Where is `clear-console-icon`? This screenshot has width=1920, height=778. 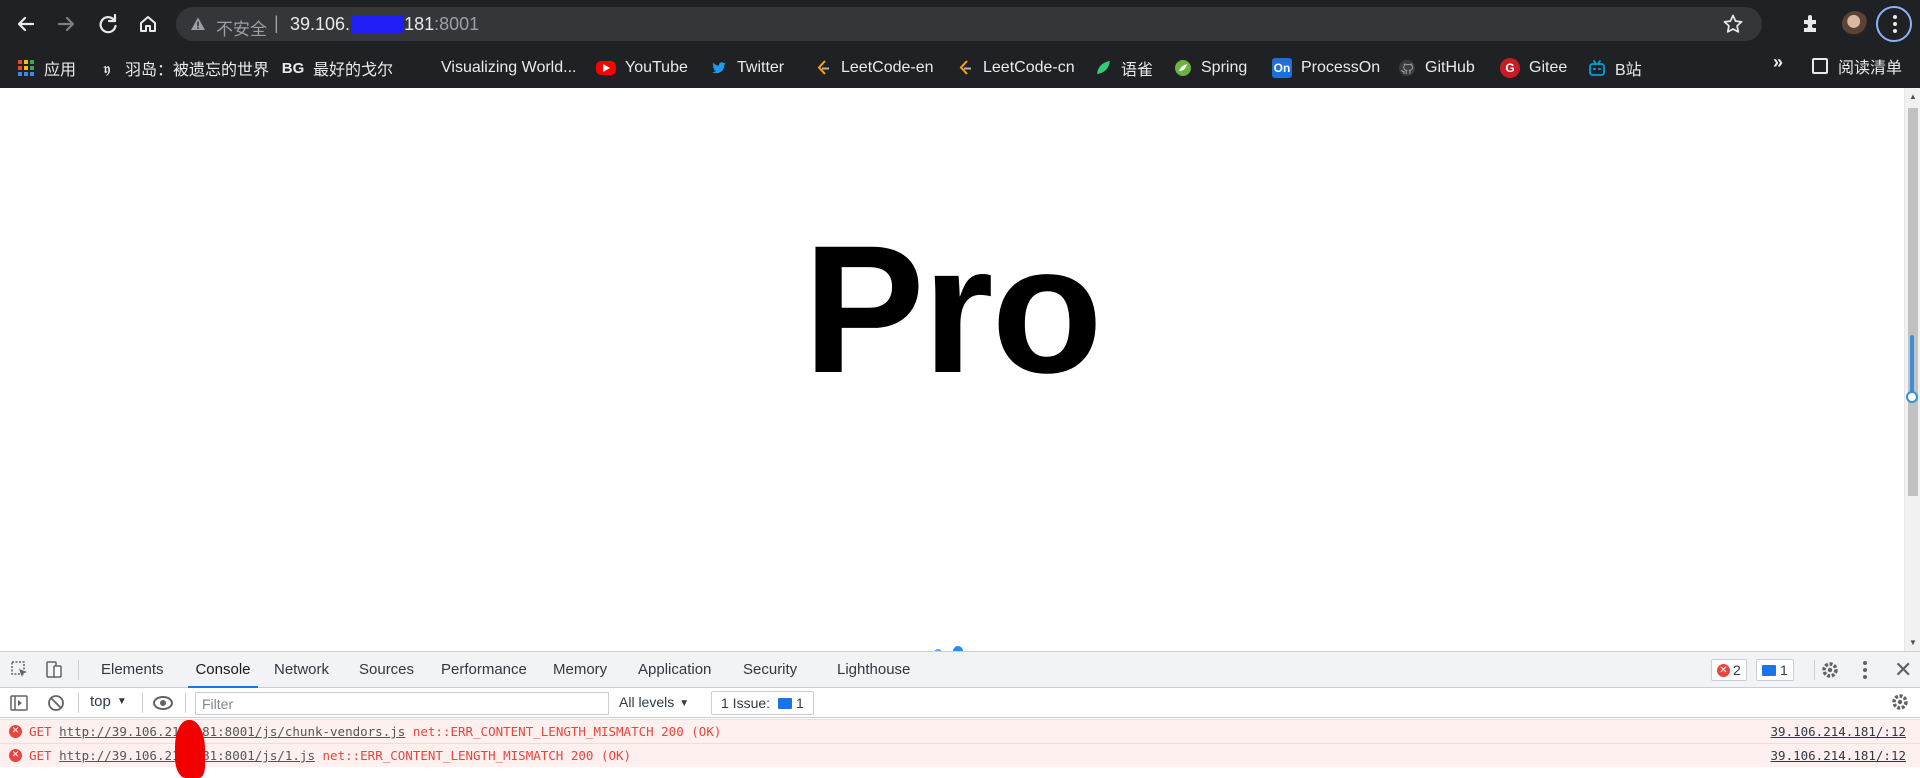
clear-console-icon is located at coordinates (56, 703).